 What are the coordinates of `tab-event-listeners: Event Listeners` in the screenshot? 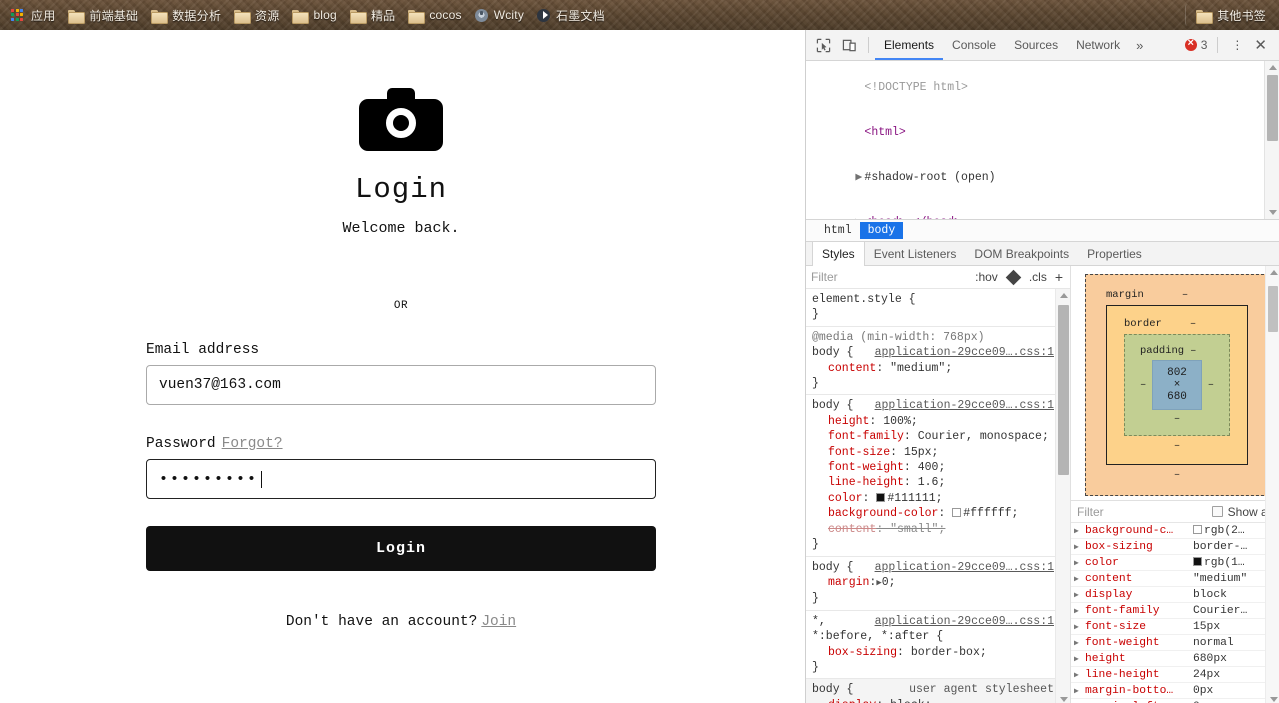 It's located at (915, 254).